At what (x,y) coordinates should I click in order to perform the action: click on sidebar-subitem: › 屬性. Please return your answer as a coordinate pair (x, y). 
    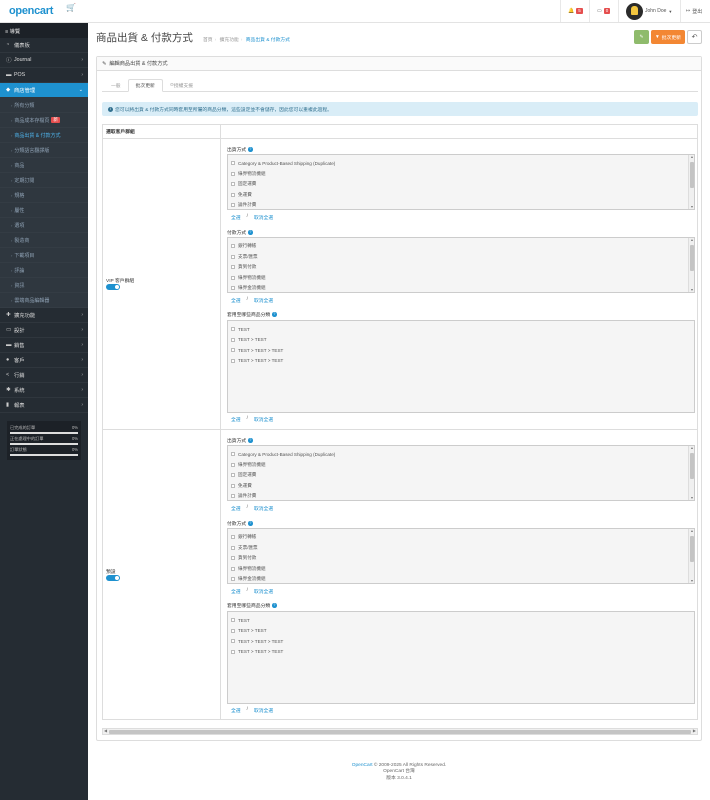
    Looking at the image, I should click on (44, 210).